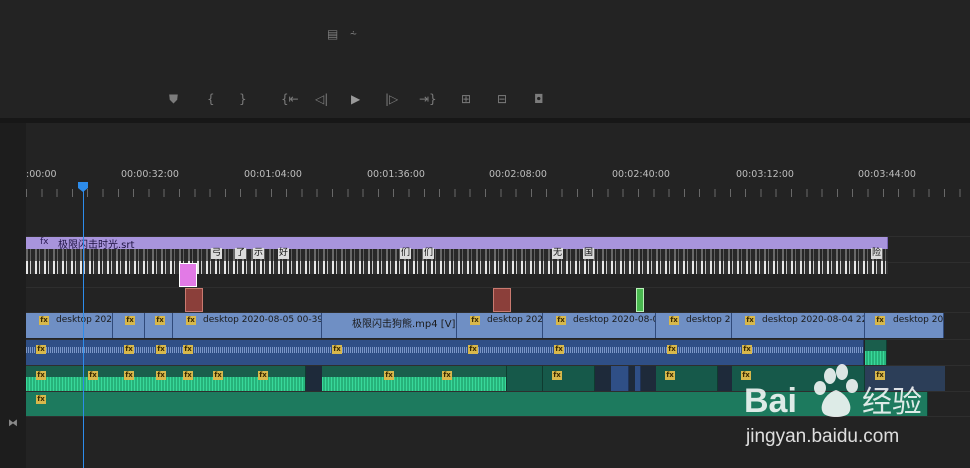 The image size is (970, 468). I want to click on clip-label: desktop 2020-08-04, so click(614, 320).